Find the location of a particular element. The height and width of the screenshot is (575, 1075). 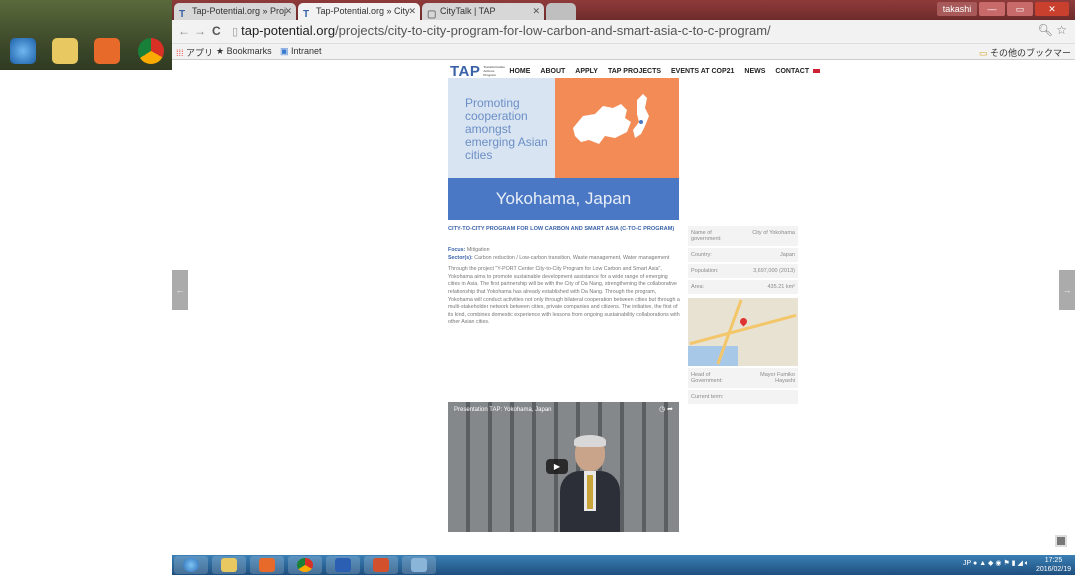

nav-contact: CONTACT is located at coordinates (792, 71).